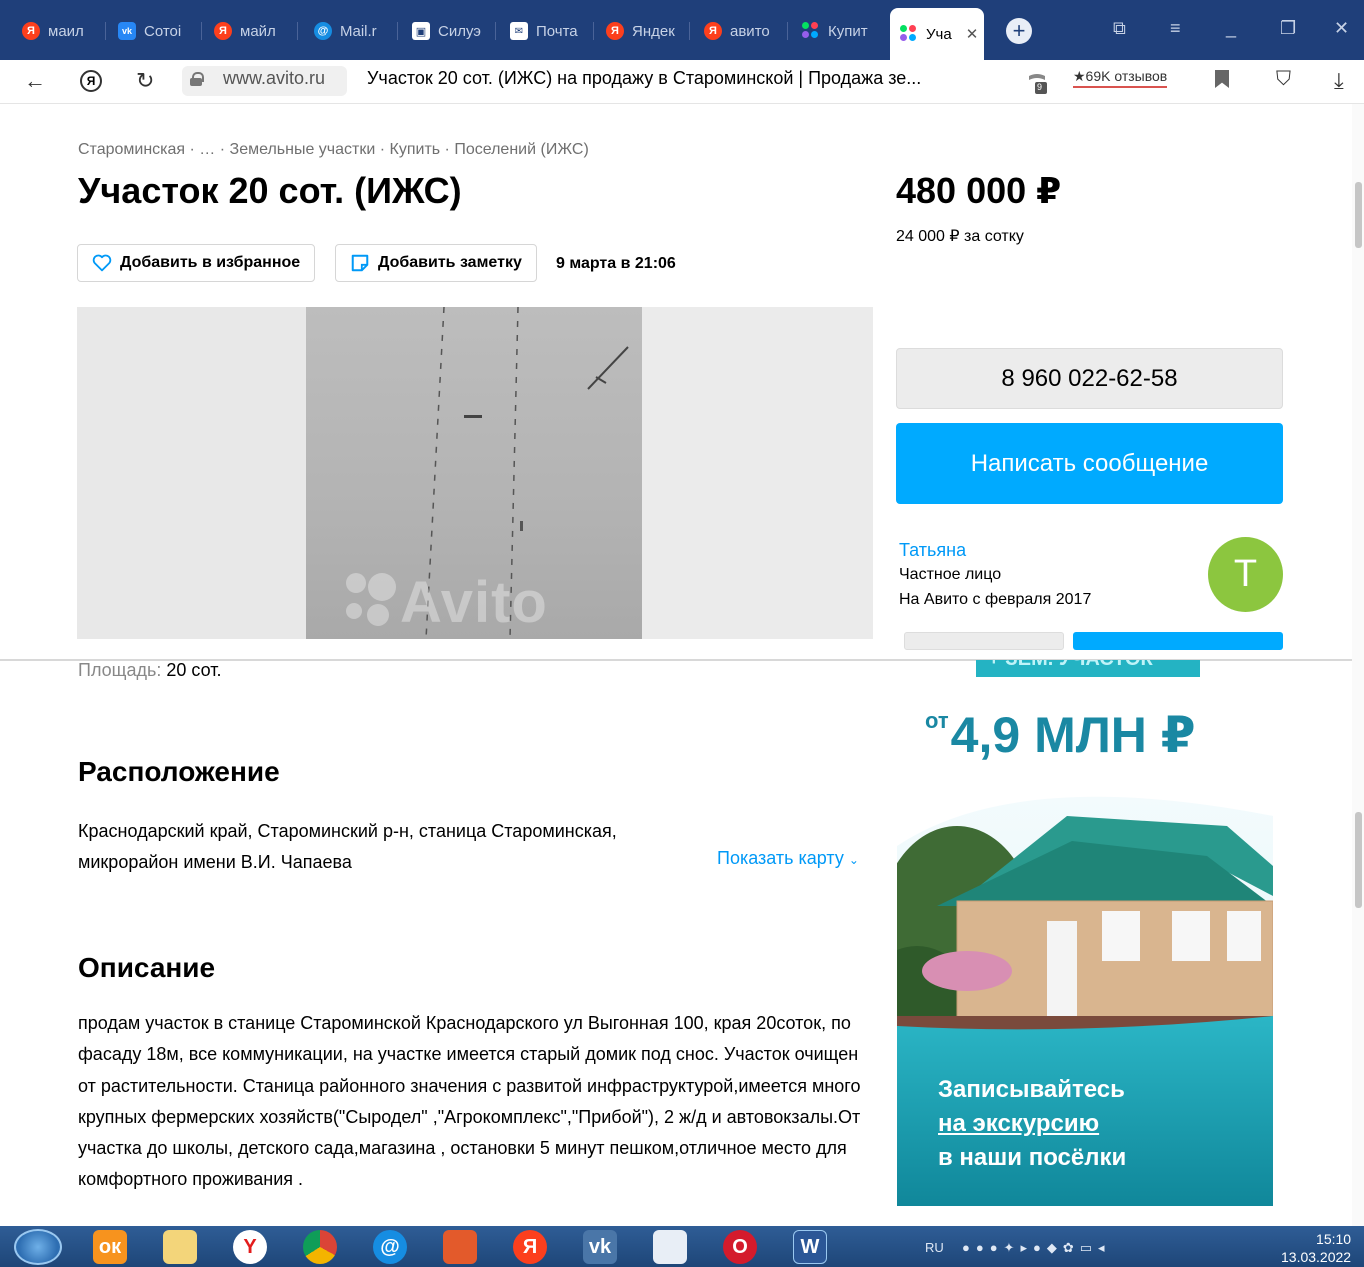 Image resolution: width=1364 pixels, height=1267 pixels. What do you see at coordinates (780, 858) in the screenshot?
I see `show-map-label: Показать карту` at bounding box center [780, 858].